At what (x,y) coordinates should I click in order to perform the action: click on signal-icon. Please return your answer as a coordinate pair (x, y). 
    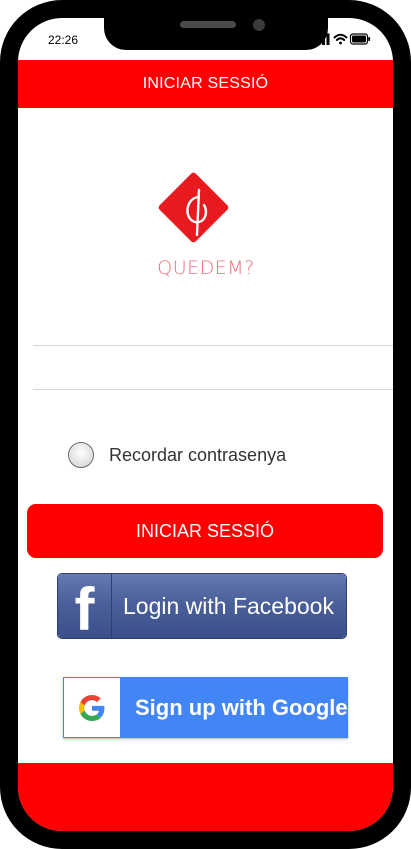
    Looking at the image, I should click on (321, 39).